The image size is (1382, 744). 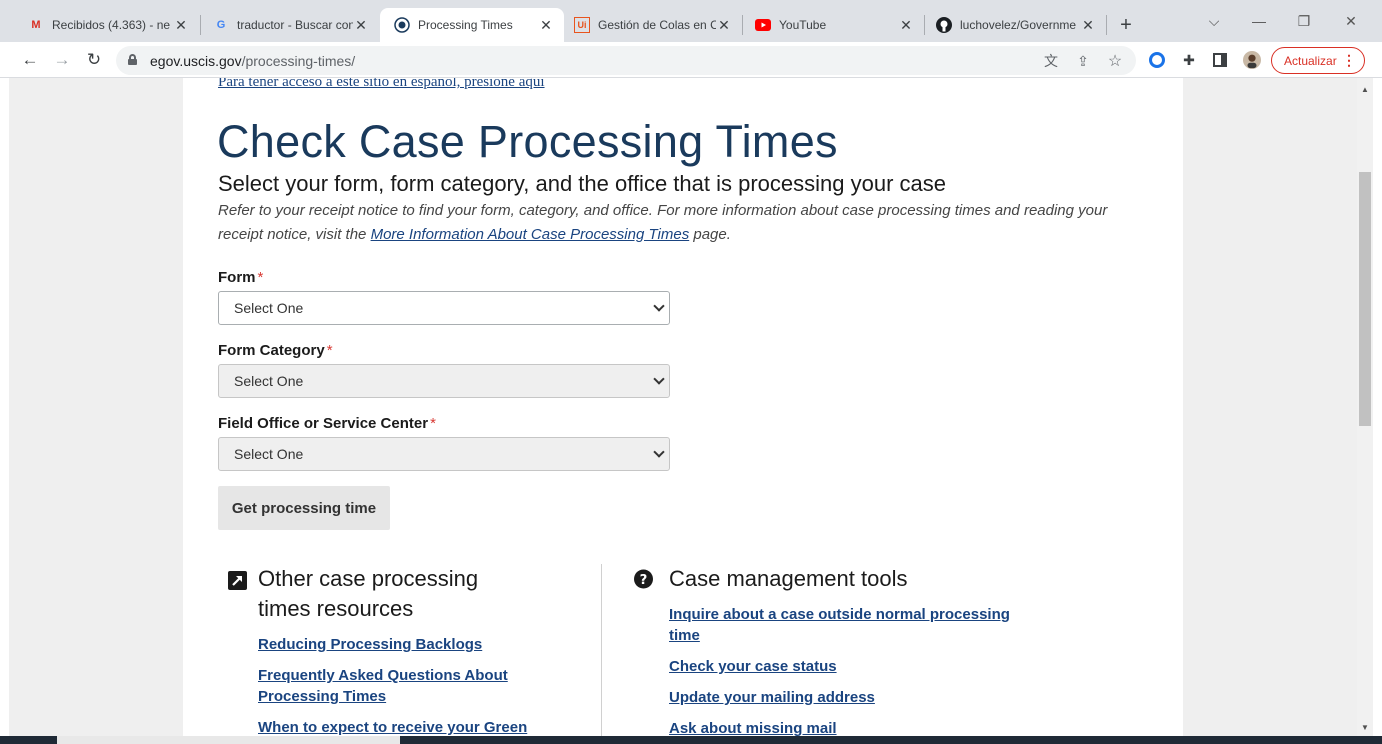 I want to click on scroll-down-icon: ▼, so click(x=1365, y=727).